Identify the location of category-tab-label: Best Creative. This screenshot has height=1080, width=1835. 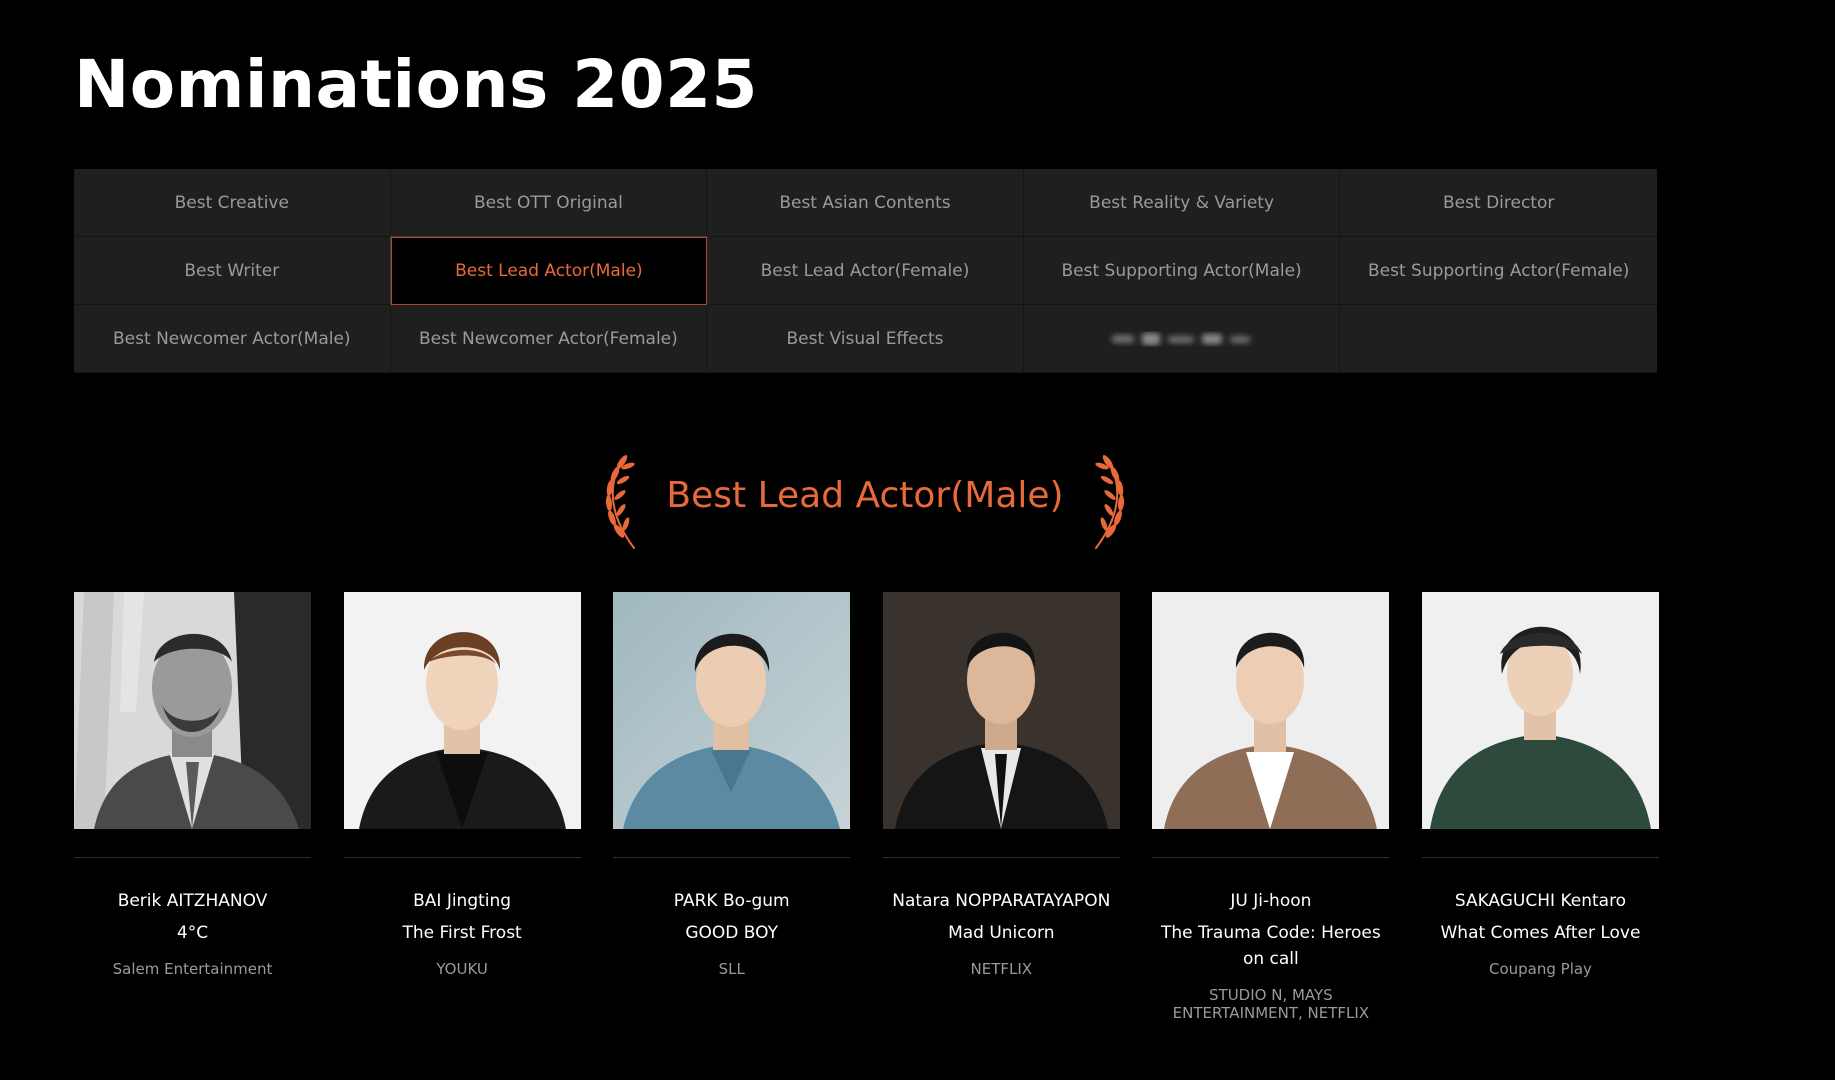
(231, 202).